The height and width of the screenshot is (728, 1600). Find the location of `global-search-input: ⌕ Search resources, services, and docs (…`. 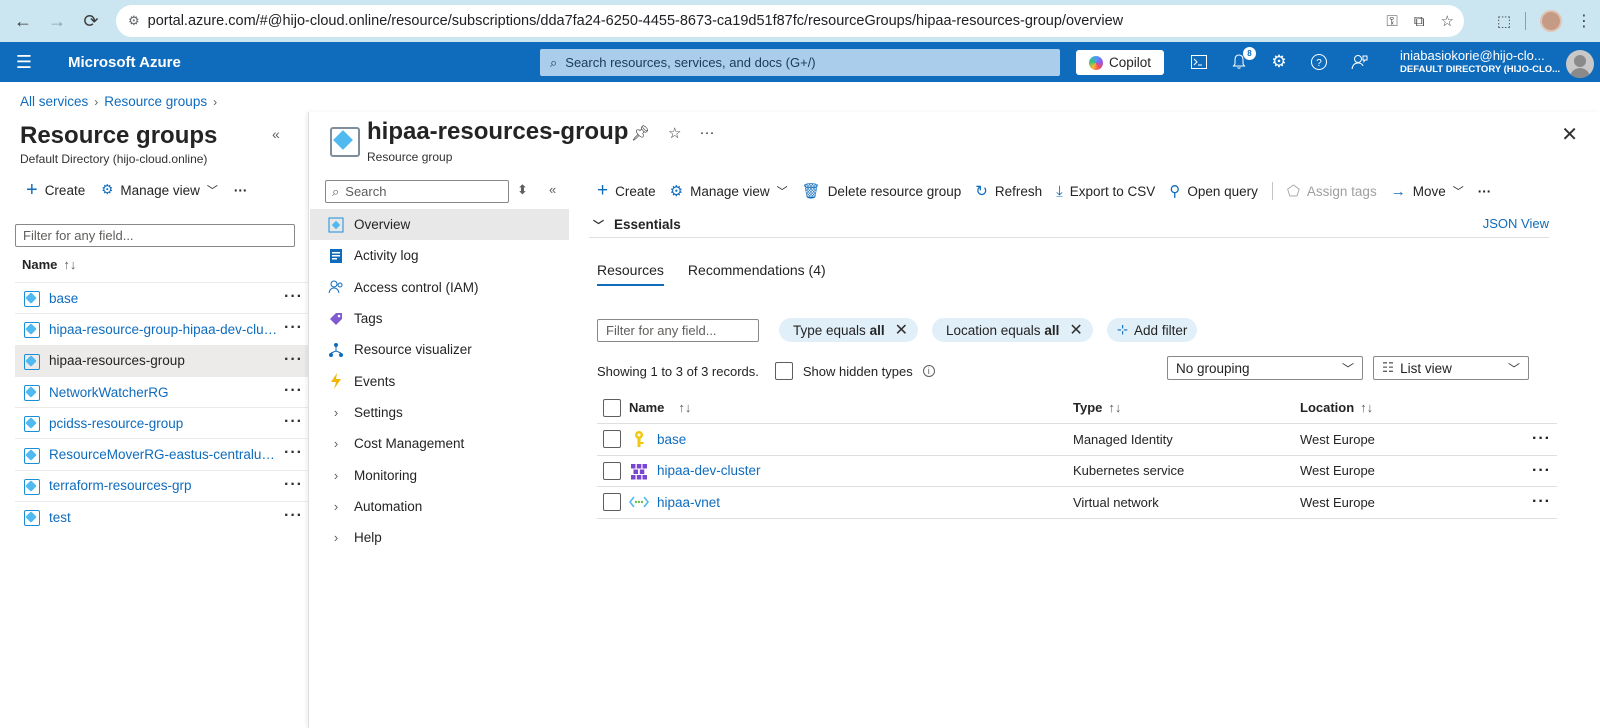

global-search-input: ⌕ Search resources, services, and docs (… is located at coordinates (800, 62).